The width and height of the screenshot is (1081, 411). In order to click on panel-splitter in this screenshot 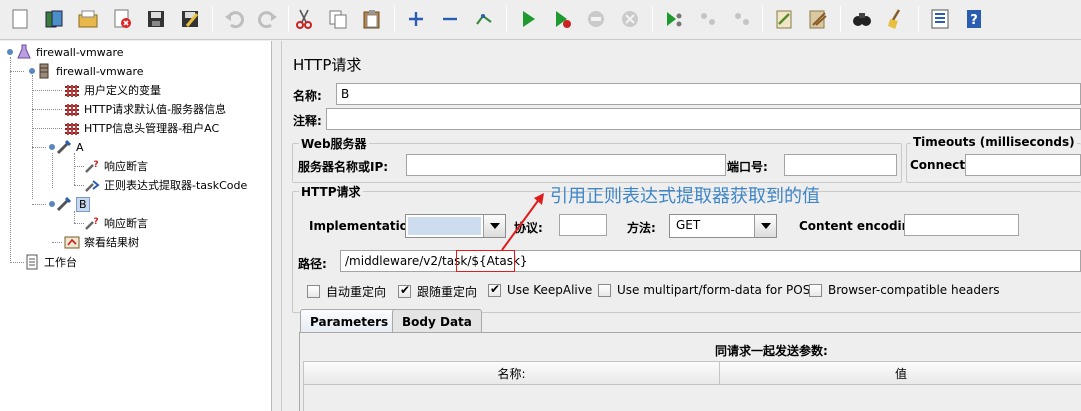, I will do `click(277, 226)`.